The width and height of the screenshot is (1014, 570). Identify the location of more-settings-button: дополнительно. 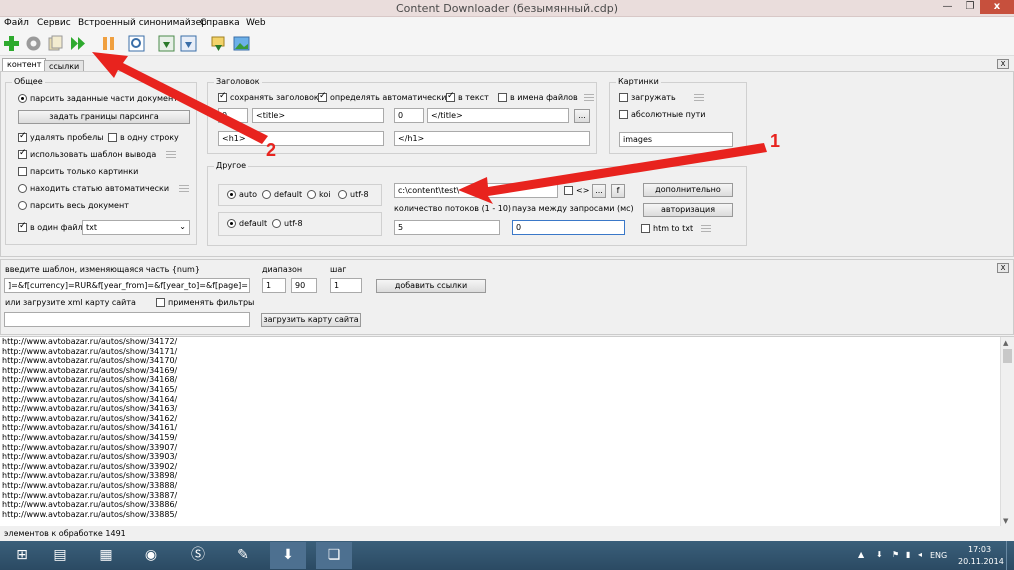
(688, 190).